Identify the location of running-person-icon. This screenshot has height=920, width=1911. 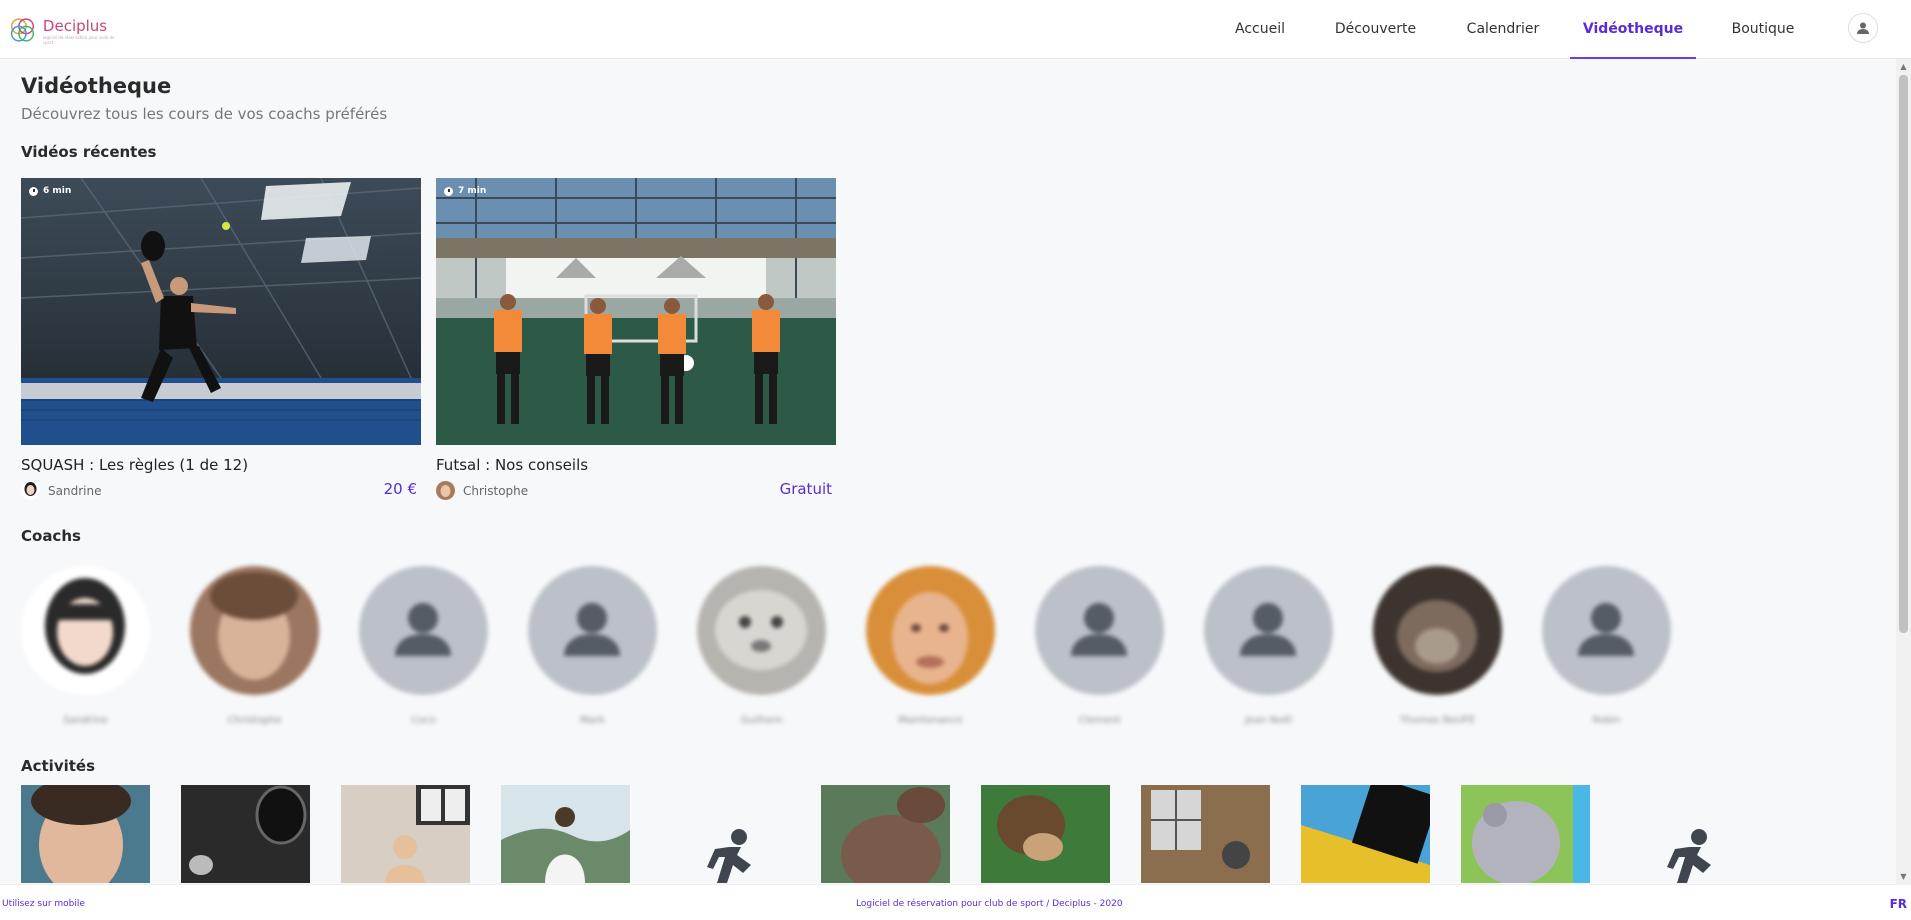
(1689, 856).